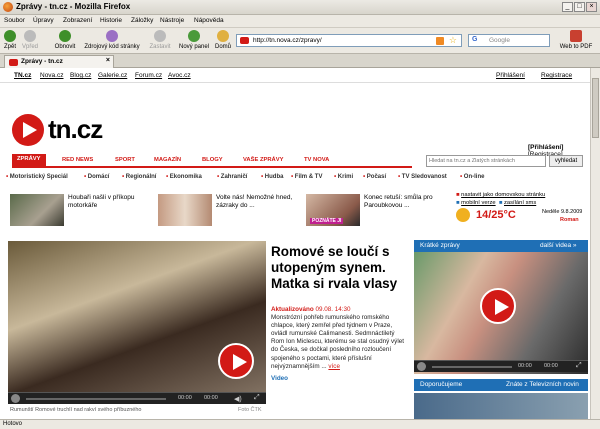  What do you see at coordinates (316, 160) in the screenshot?
I see `nav-tv-nova: TV NOVA` at bounding box center [316, 160].